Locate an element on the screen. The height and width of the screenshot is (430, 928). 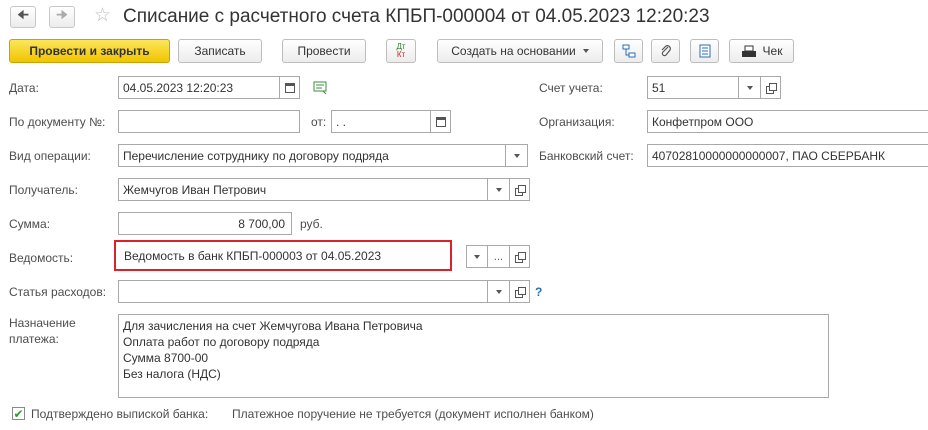
bank-confirmed-checkbox: ✔ is located at coordinates (18, 413).